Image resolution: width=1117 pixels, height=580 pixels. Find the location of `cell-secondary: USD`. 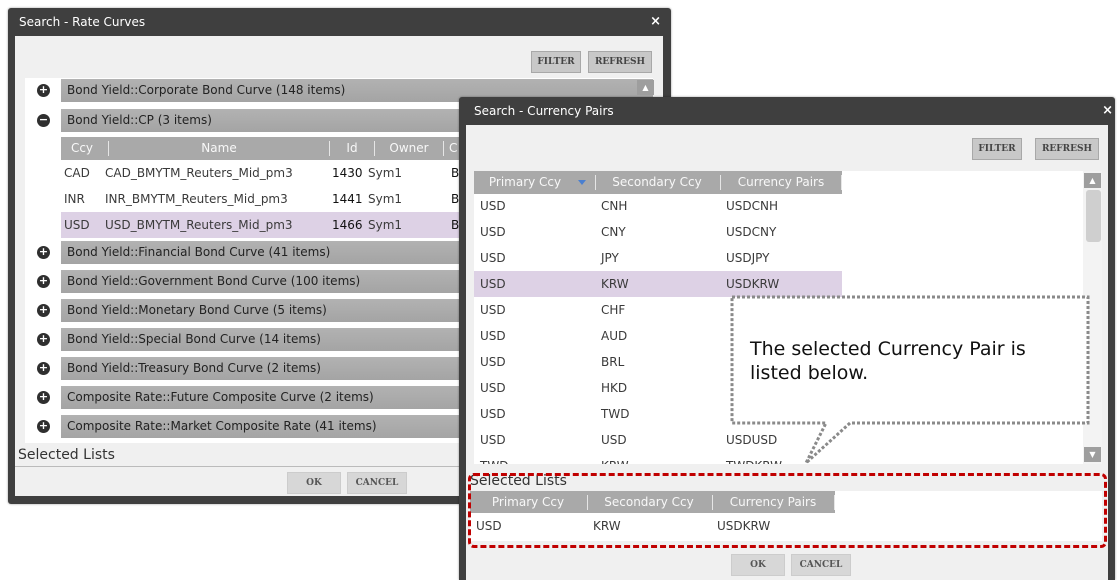

cell-secondary: USD is located at coordinates (614, 440).